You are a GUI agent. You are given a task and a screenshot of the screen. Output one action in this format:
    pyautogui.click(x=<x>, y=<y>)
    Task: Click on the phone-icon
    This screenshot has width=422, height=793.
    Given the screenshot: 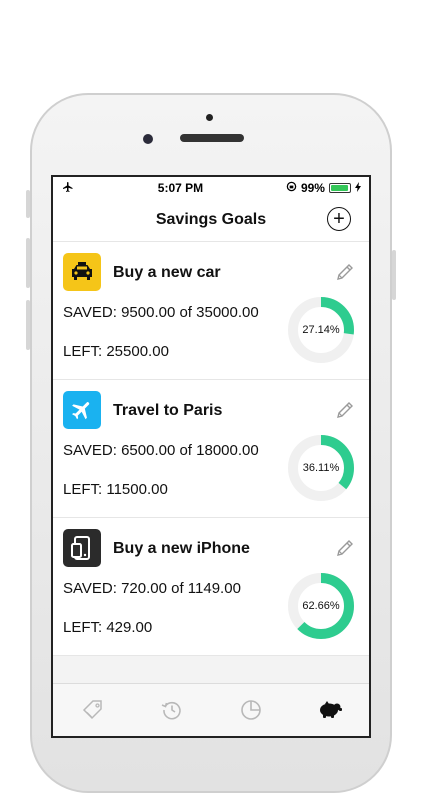 What is the action you would take?
    pyautogui.click(x=82, y=548)
    